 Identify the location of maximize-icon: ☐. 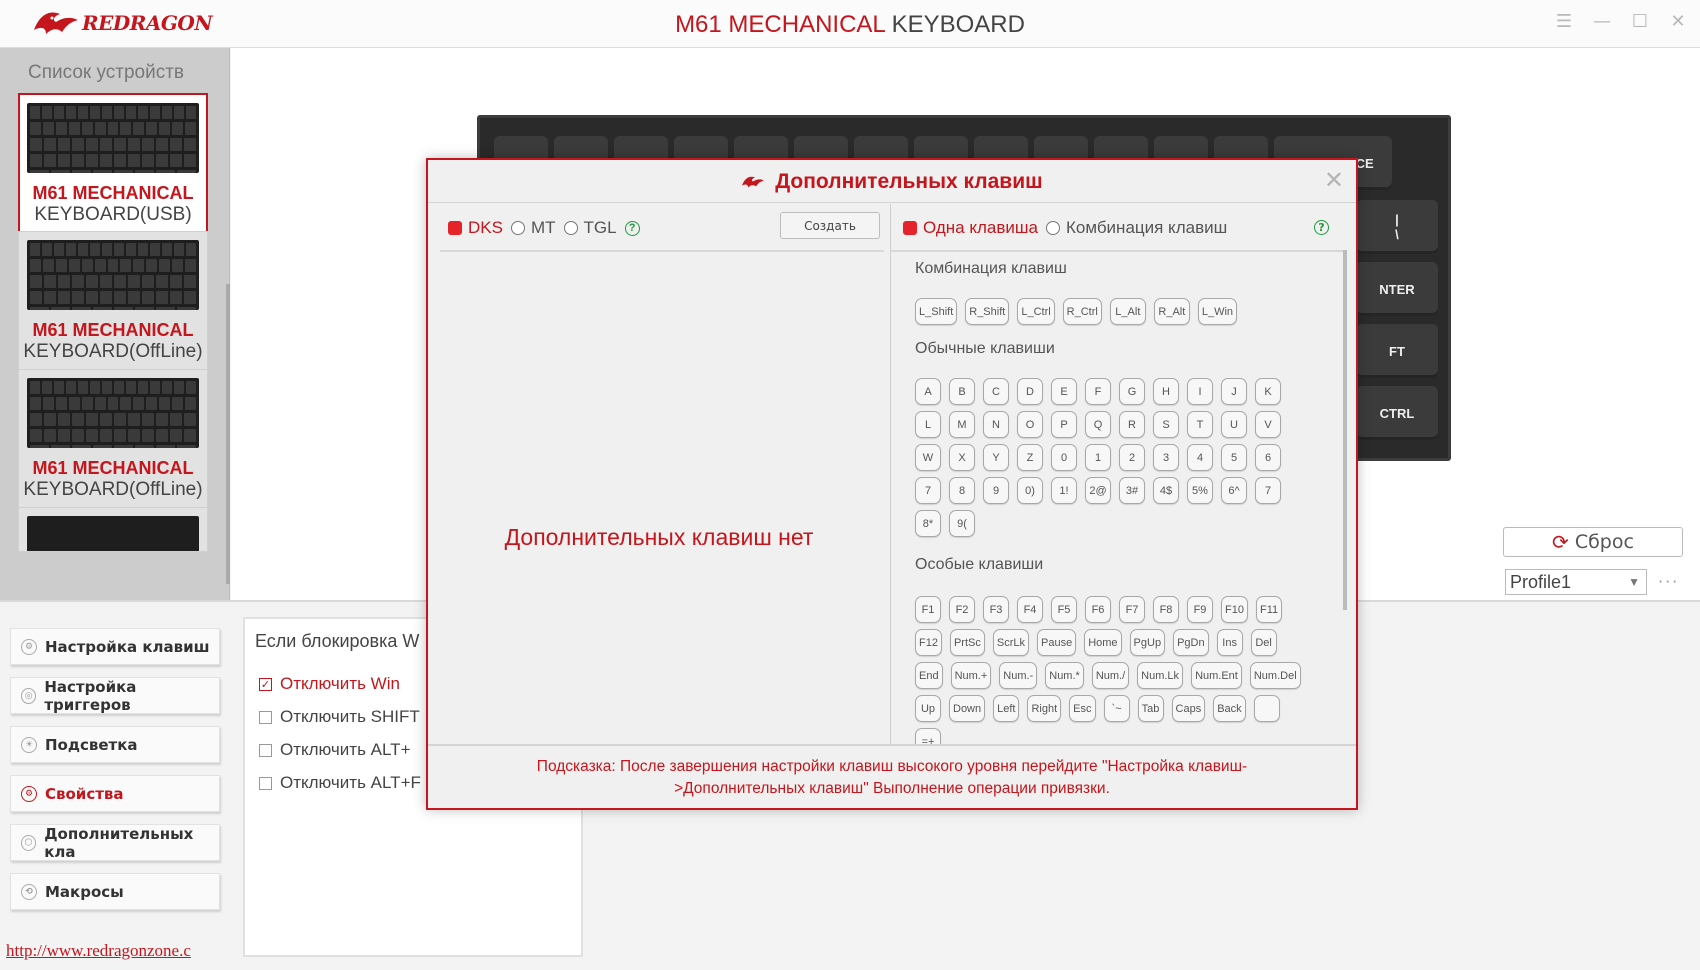
(1640, 22).